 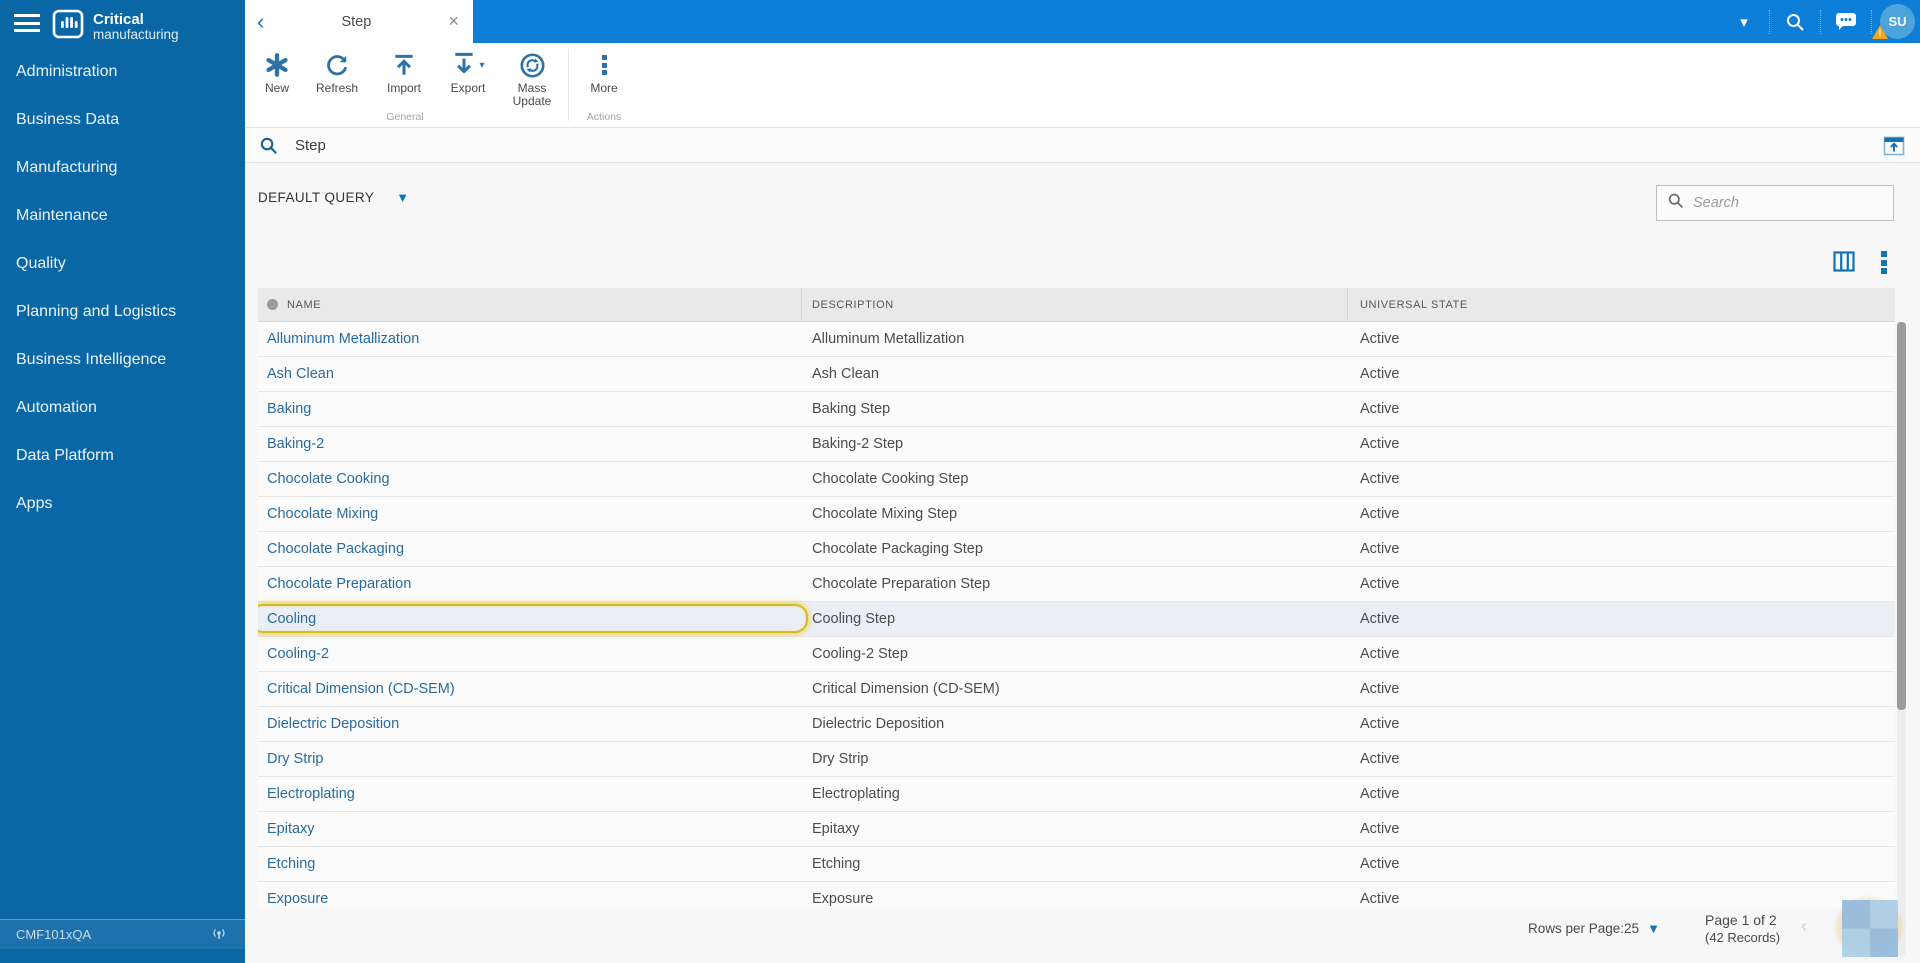 I want to click on column-settings-icon, so click(x=1844, y=264).